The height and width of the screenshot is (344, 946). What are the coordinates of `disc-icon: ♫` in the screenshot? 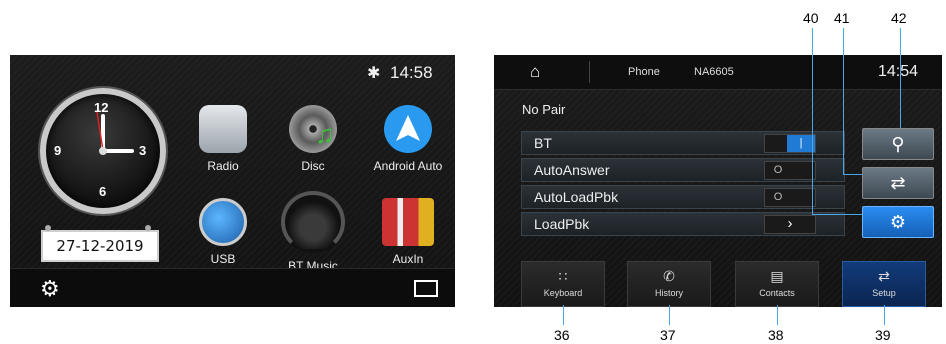 It's located at (313, 129).